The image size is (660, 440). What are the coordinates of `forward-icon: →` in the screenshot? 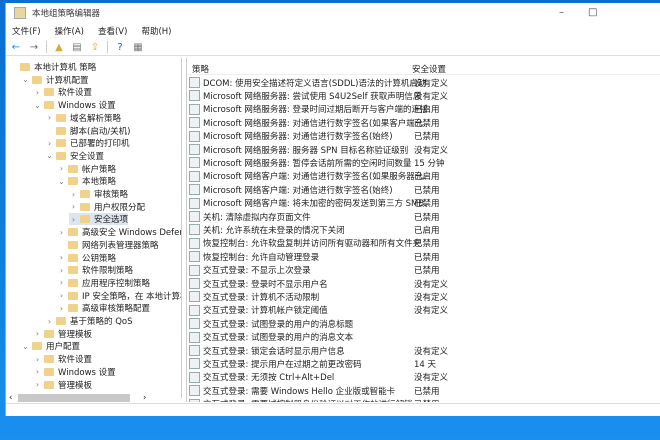 It's located at (34, 47).